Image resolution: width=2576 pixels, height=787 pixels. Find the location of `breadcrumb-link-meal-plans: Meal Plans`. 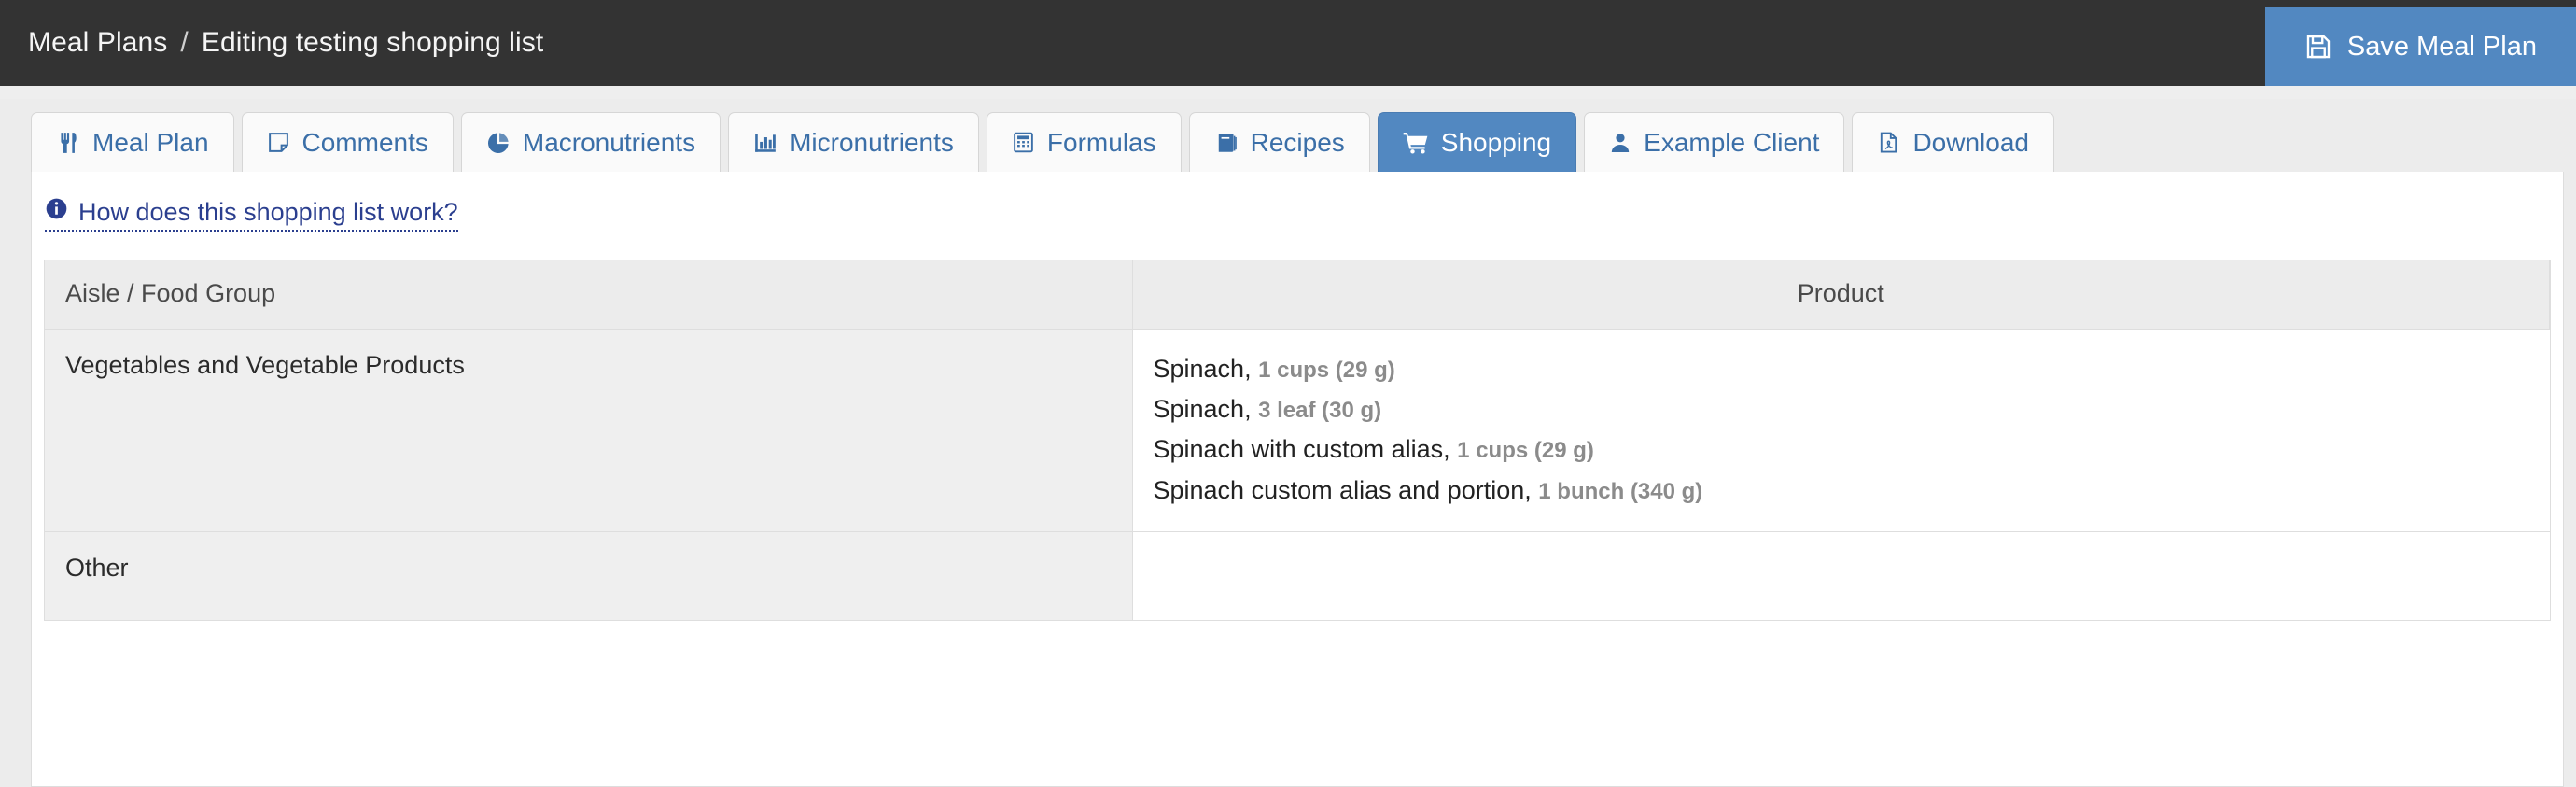

breadcrumb-link-meal-plans: Meal Plans is located at coordinates (97, 43).